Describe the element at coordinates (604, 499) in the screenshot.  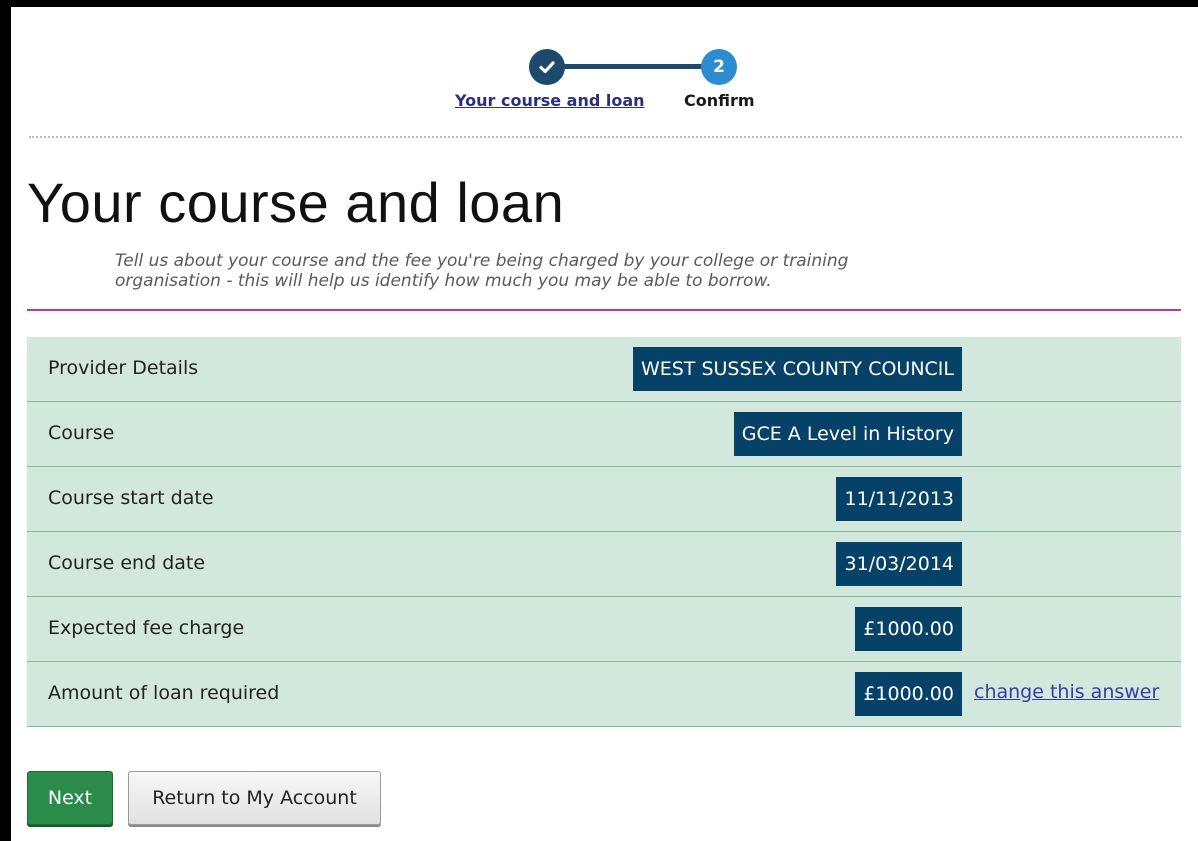
I see `summary-row-start-date: Course start date 11/11/2013` at that location.